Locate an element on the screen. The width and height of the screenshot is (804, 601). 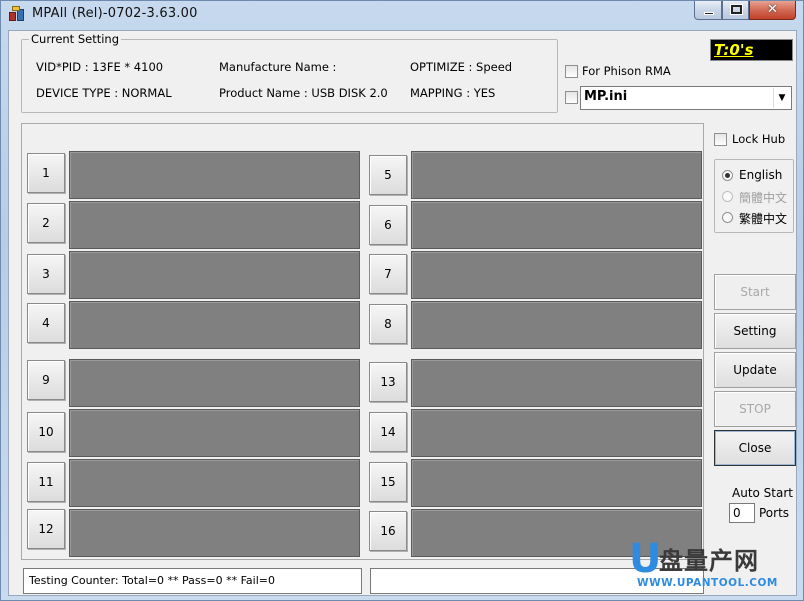
lock-hub-checkbox is located at coordinates (720, 139).